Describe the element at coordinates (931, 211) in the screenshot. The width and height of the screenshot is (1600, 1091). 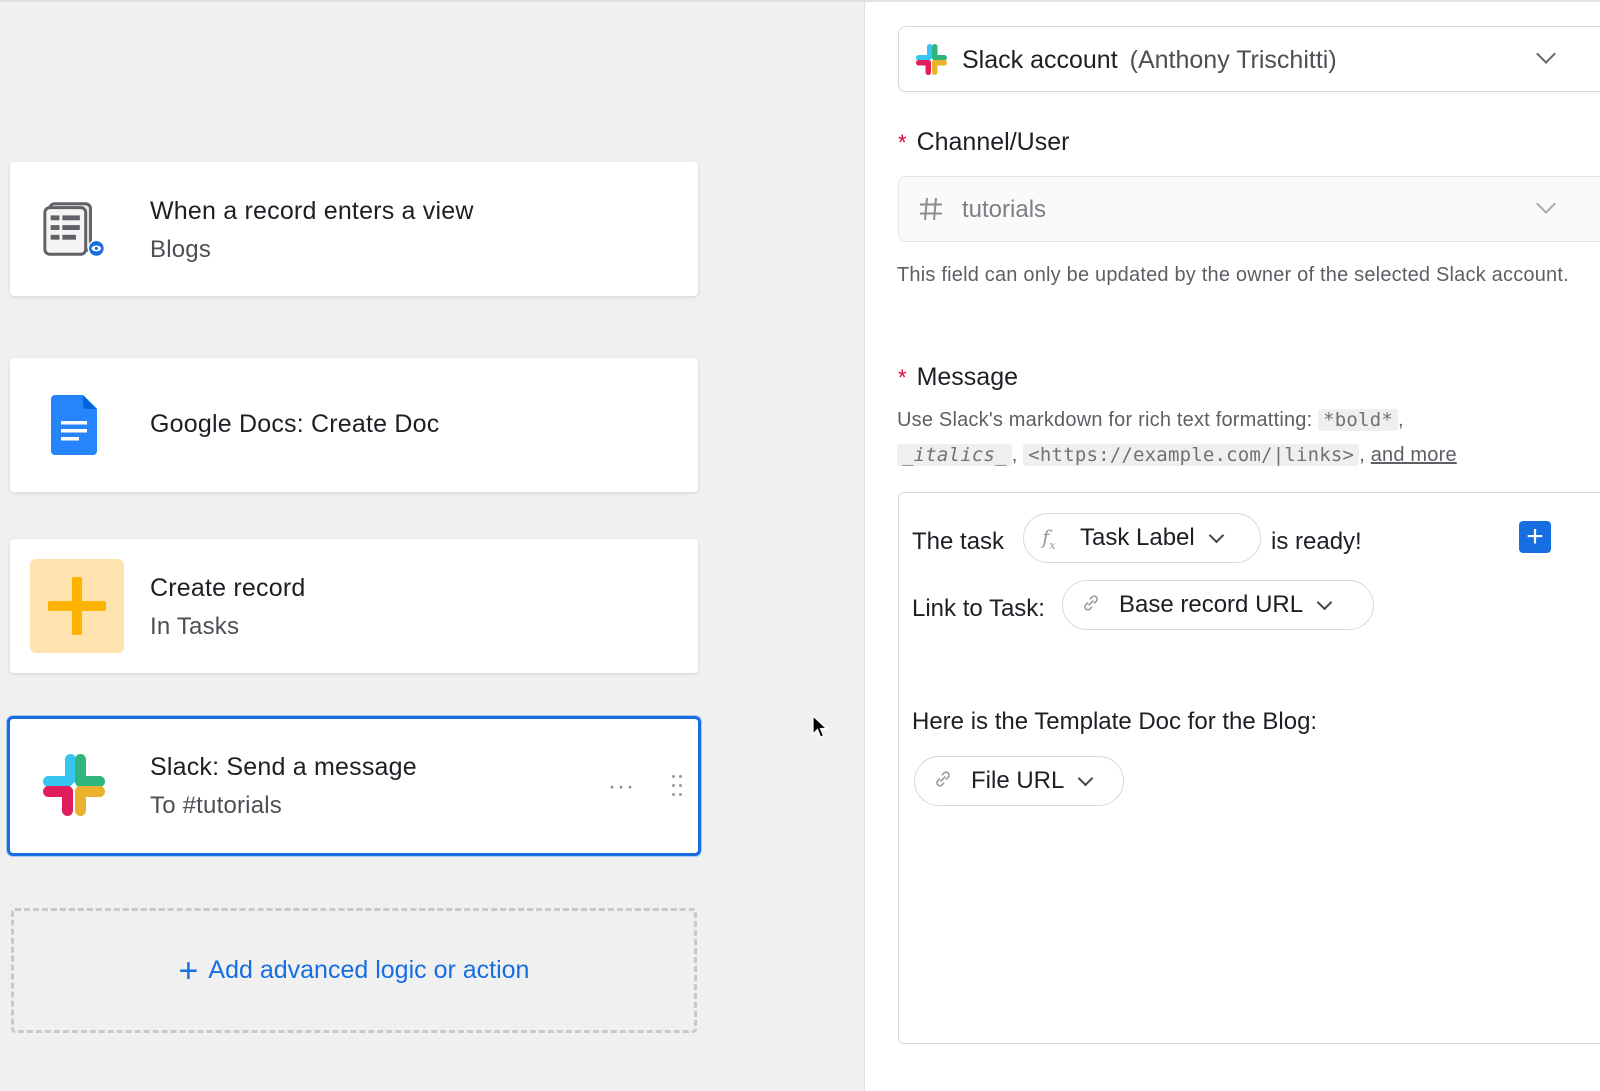
I see `hash-icon` at that location.